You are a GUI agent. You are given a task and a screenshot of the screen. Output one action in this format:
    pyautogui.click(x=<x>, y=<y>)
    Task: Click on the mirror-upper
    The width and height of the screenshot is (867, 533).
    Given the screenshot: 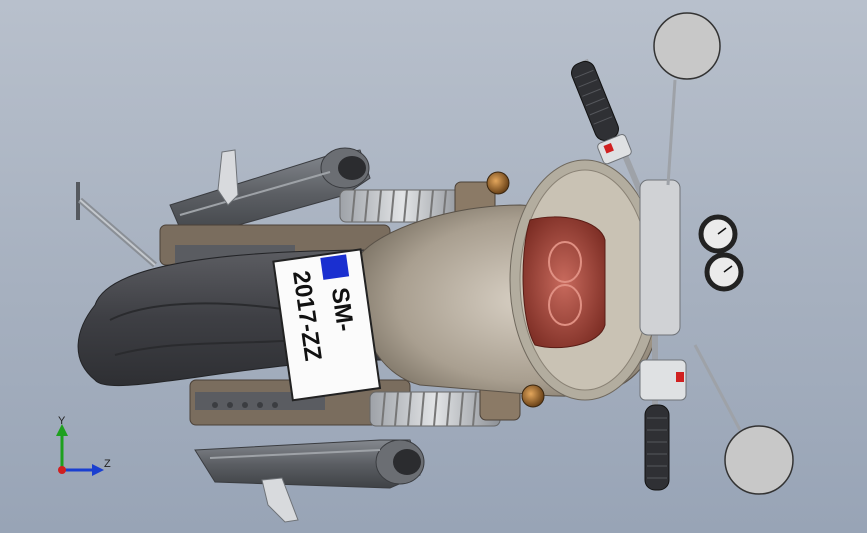 What is the action you would take?
    pyautogui.click(x=687, y=99)
    